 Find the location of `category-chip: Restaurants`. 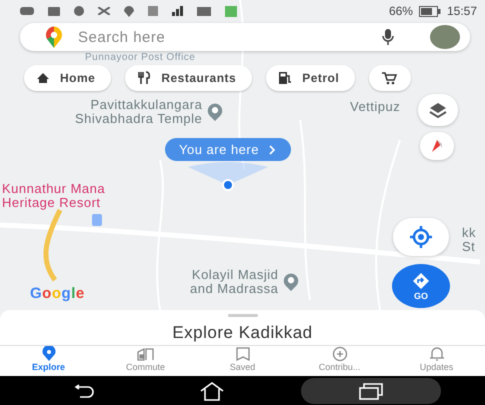

category-chip: Restaurants is located at coordinates (188, 78).